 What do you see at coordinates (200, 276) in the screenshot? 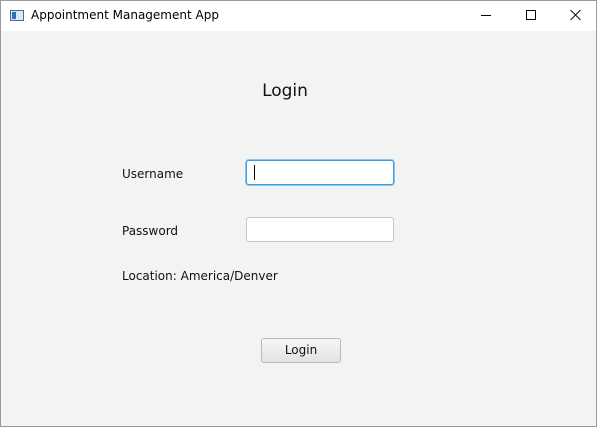
I see `location-label: Location: America/Denver` at bounding box center [200, 276].